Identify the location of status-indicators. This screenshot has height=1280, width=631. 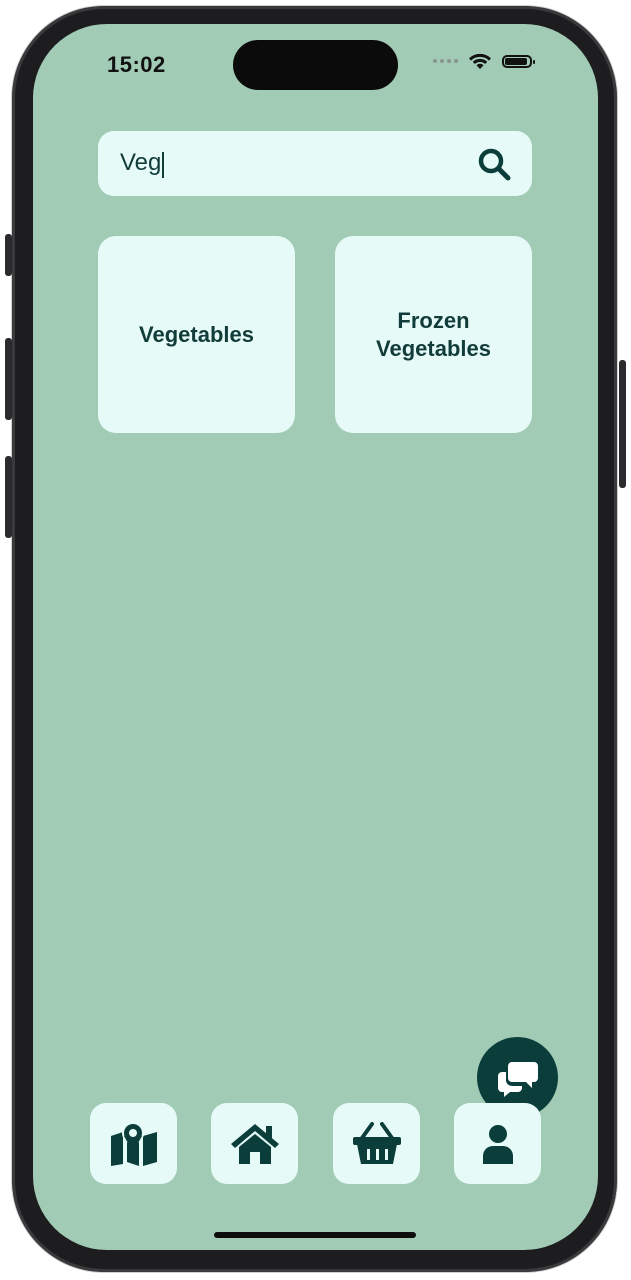
(484, 61).